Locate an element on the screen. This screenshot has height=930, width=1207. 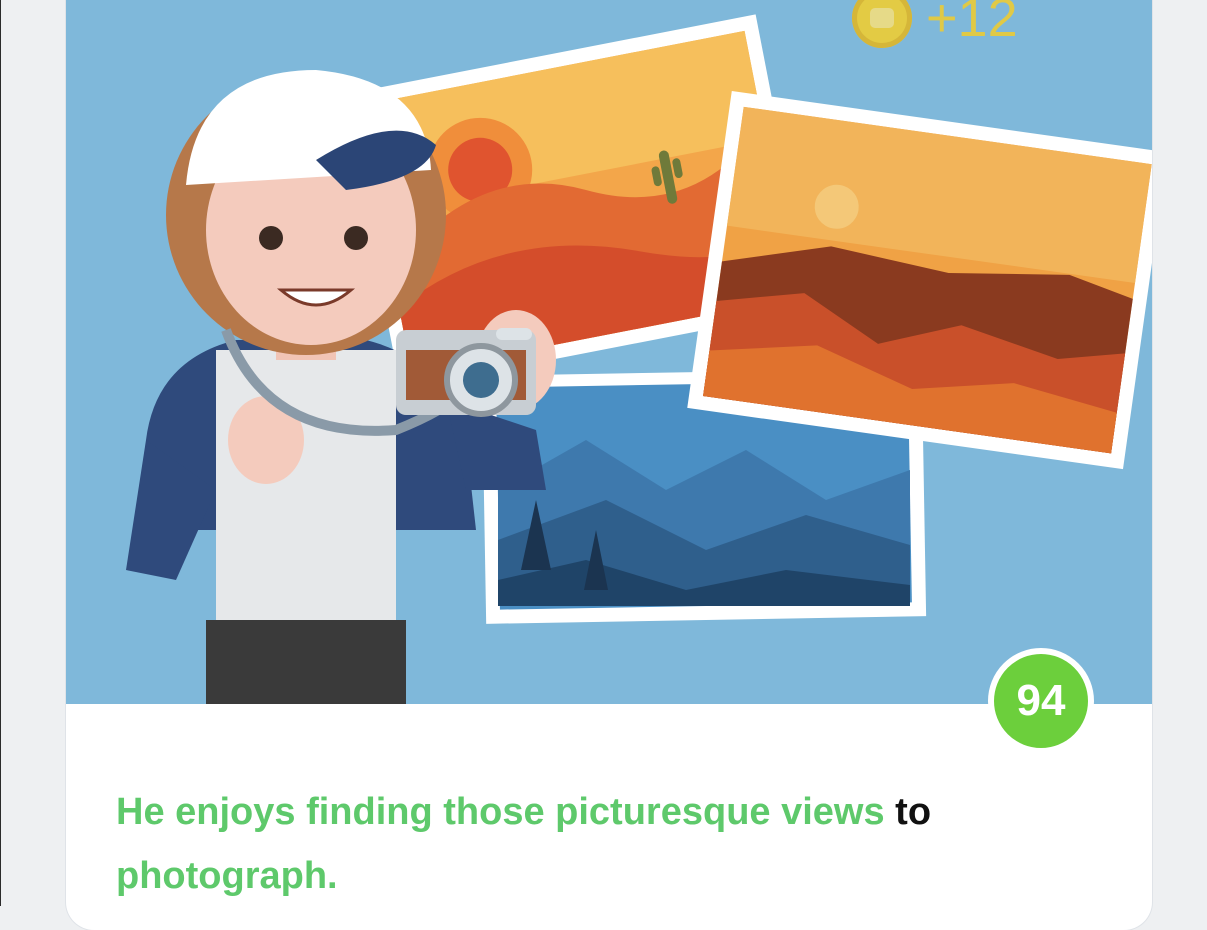
coin-icon is located at coordinates (882, 24).